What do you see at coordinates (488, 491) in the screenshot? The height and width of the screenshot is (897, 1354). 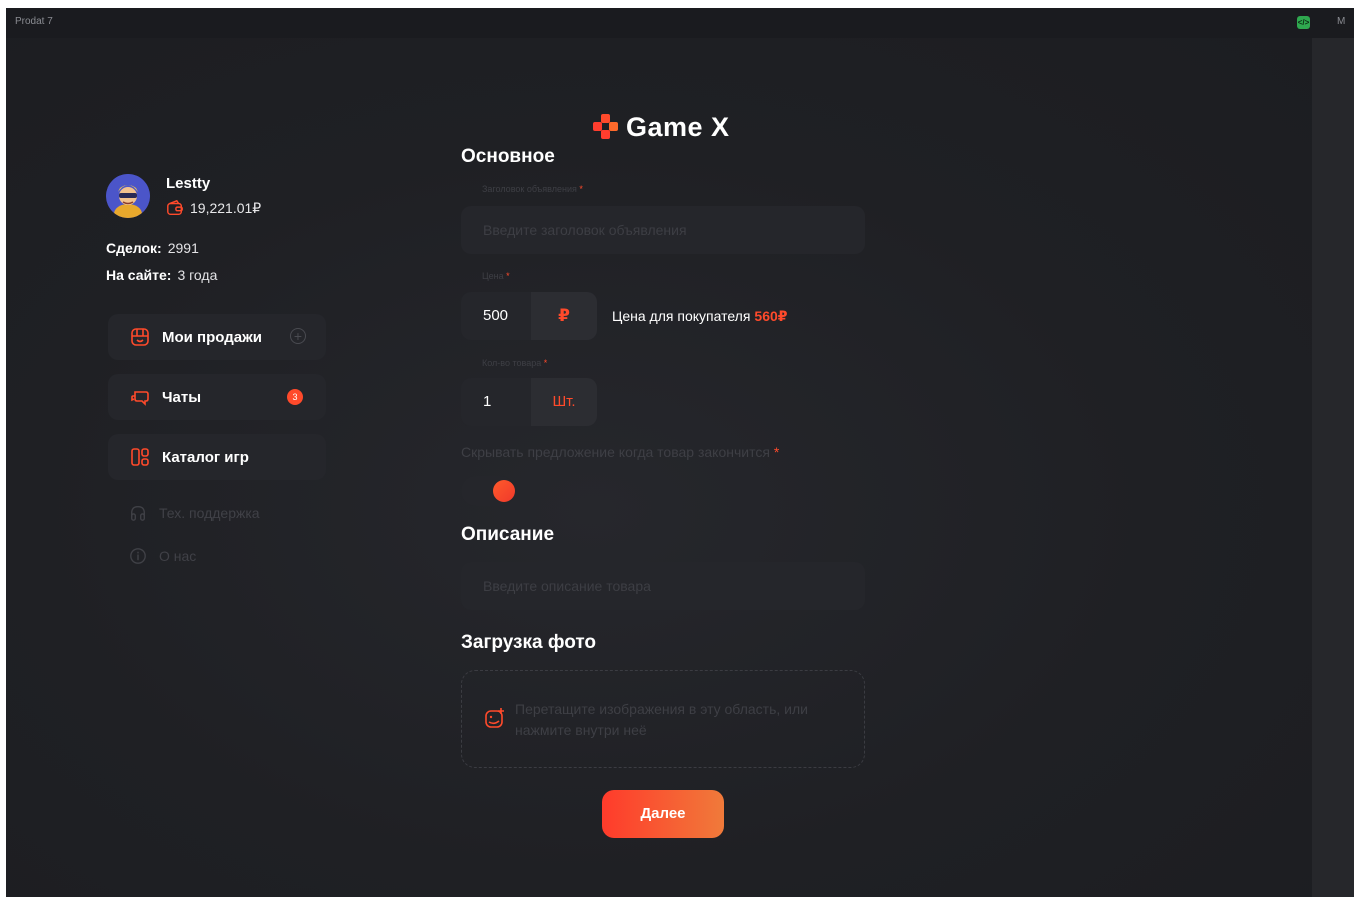 I see `hide-offer-toggle` at bounding box center [488, 491].